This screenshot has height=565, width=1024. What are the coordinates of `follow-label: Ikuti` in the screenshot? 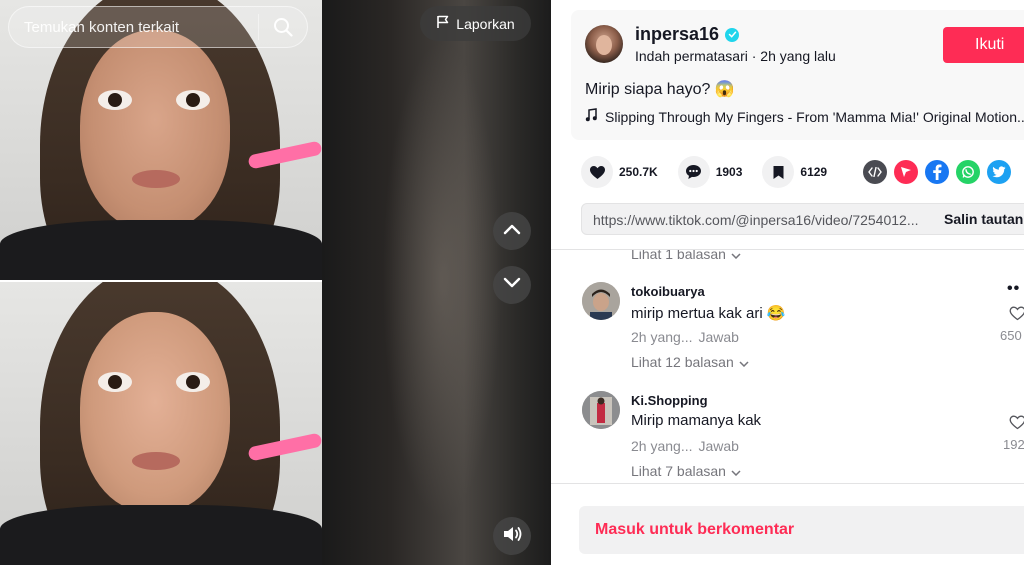 It's located at (990, 44).